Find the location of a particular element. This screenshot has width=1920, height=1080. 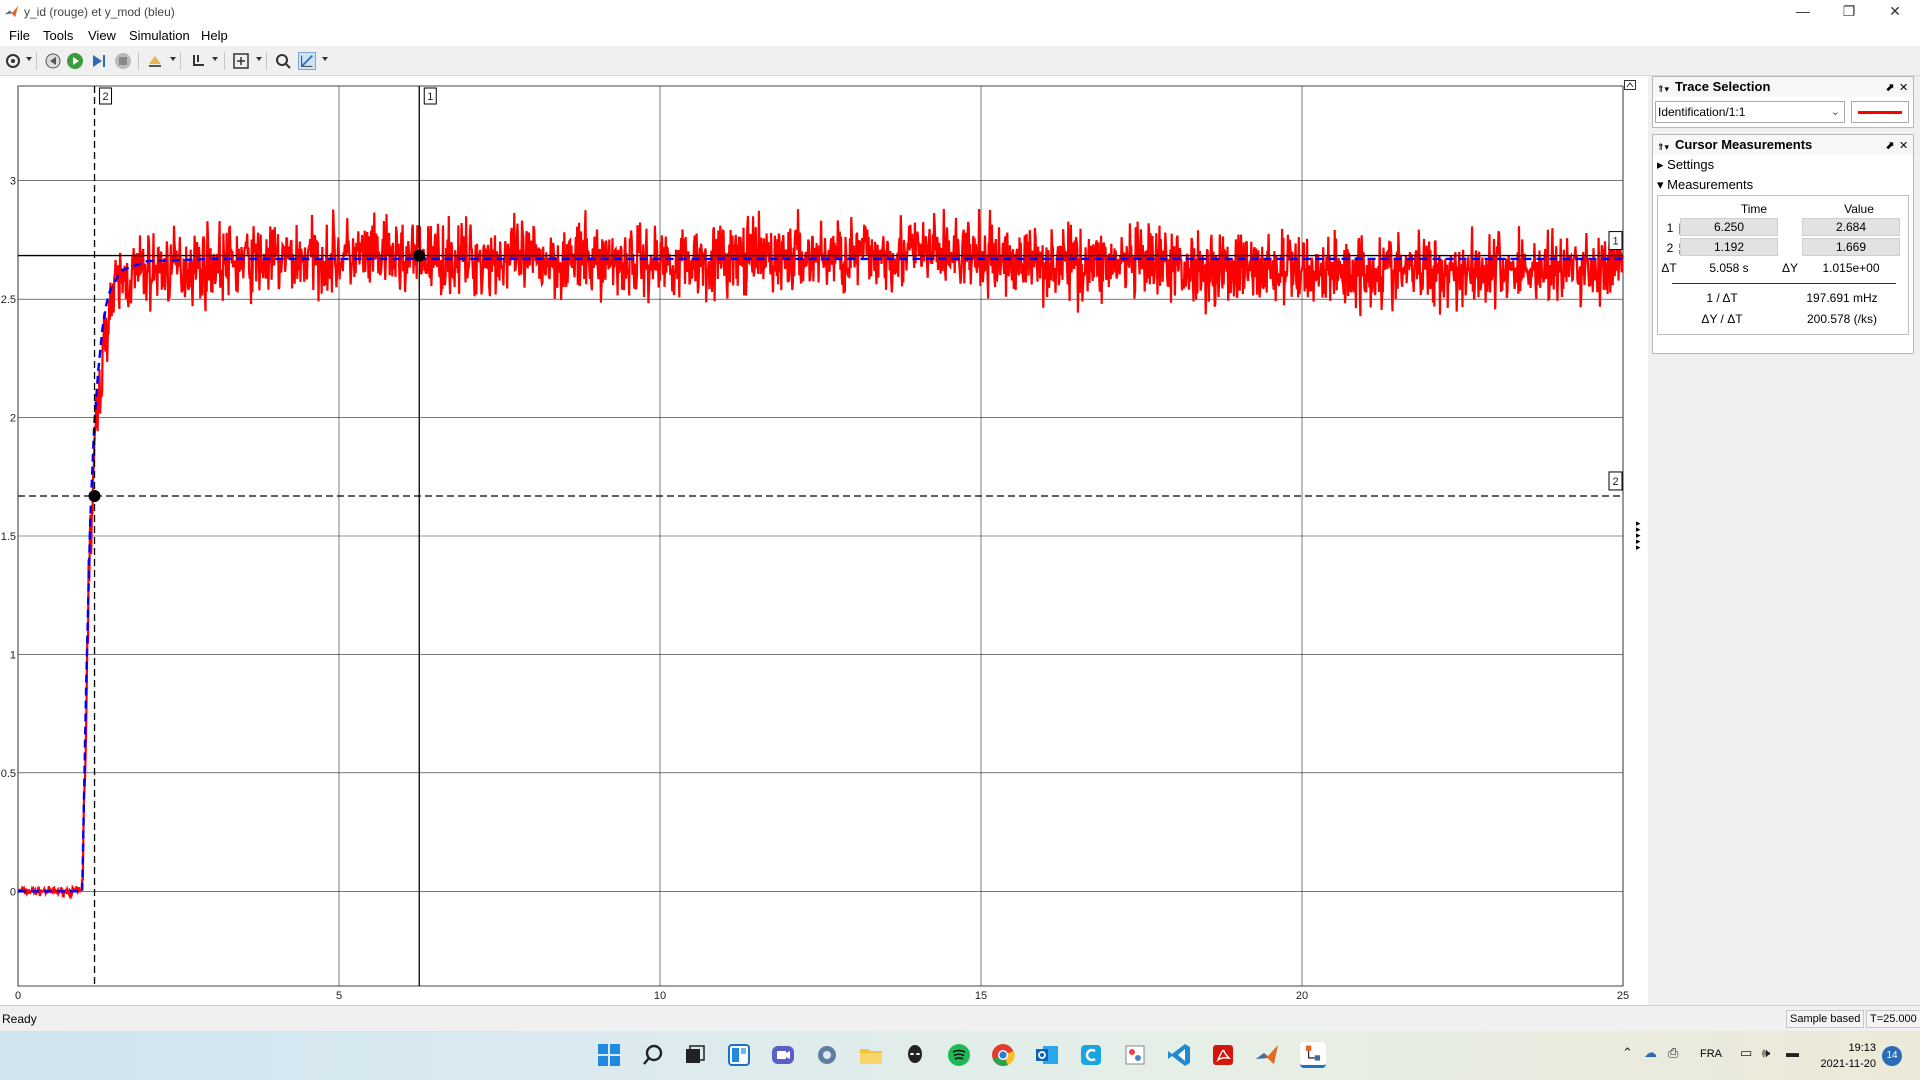

chevron-up-icon: ⌃ is located at coordinates (1627, 1053).